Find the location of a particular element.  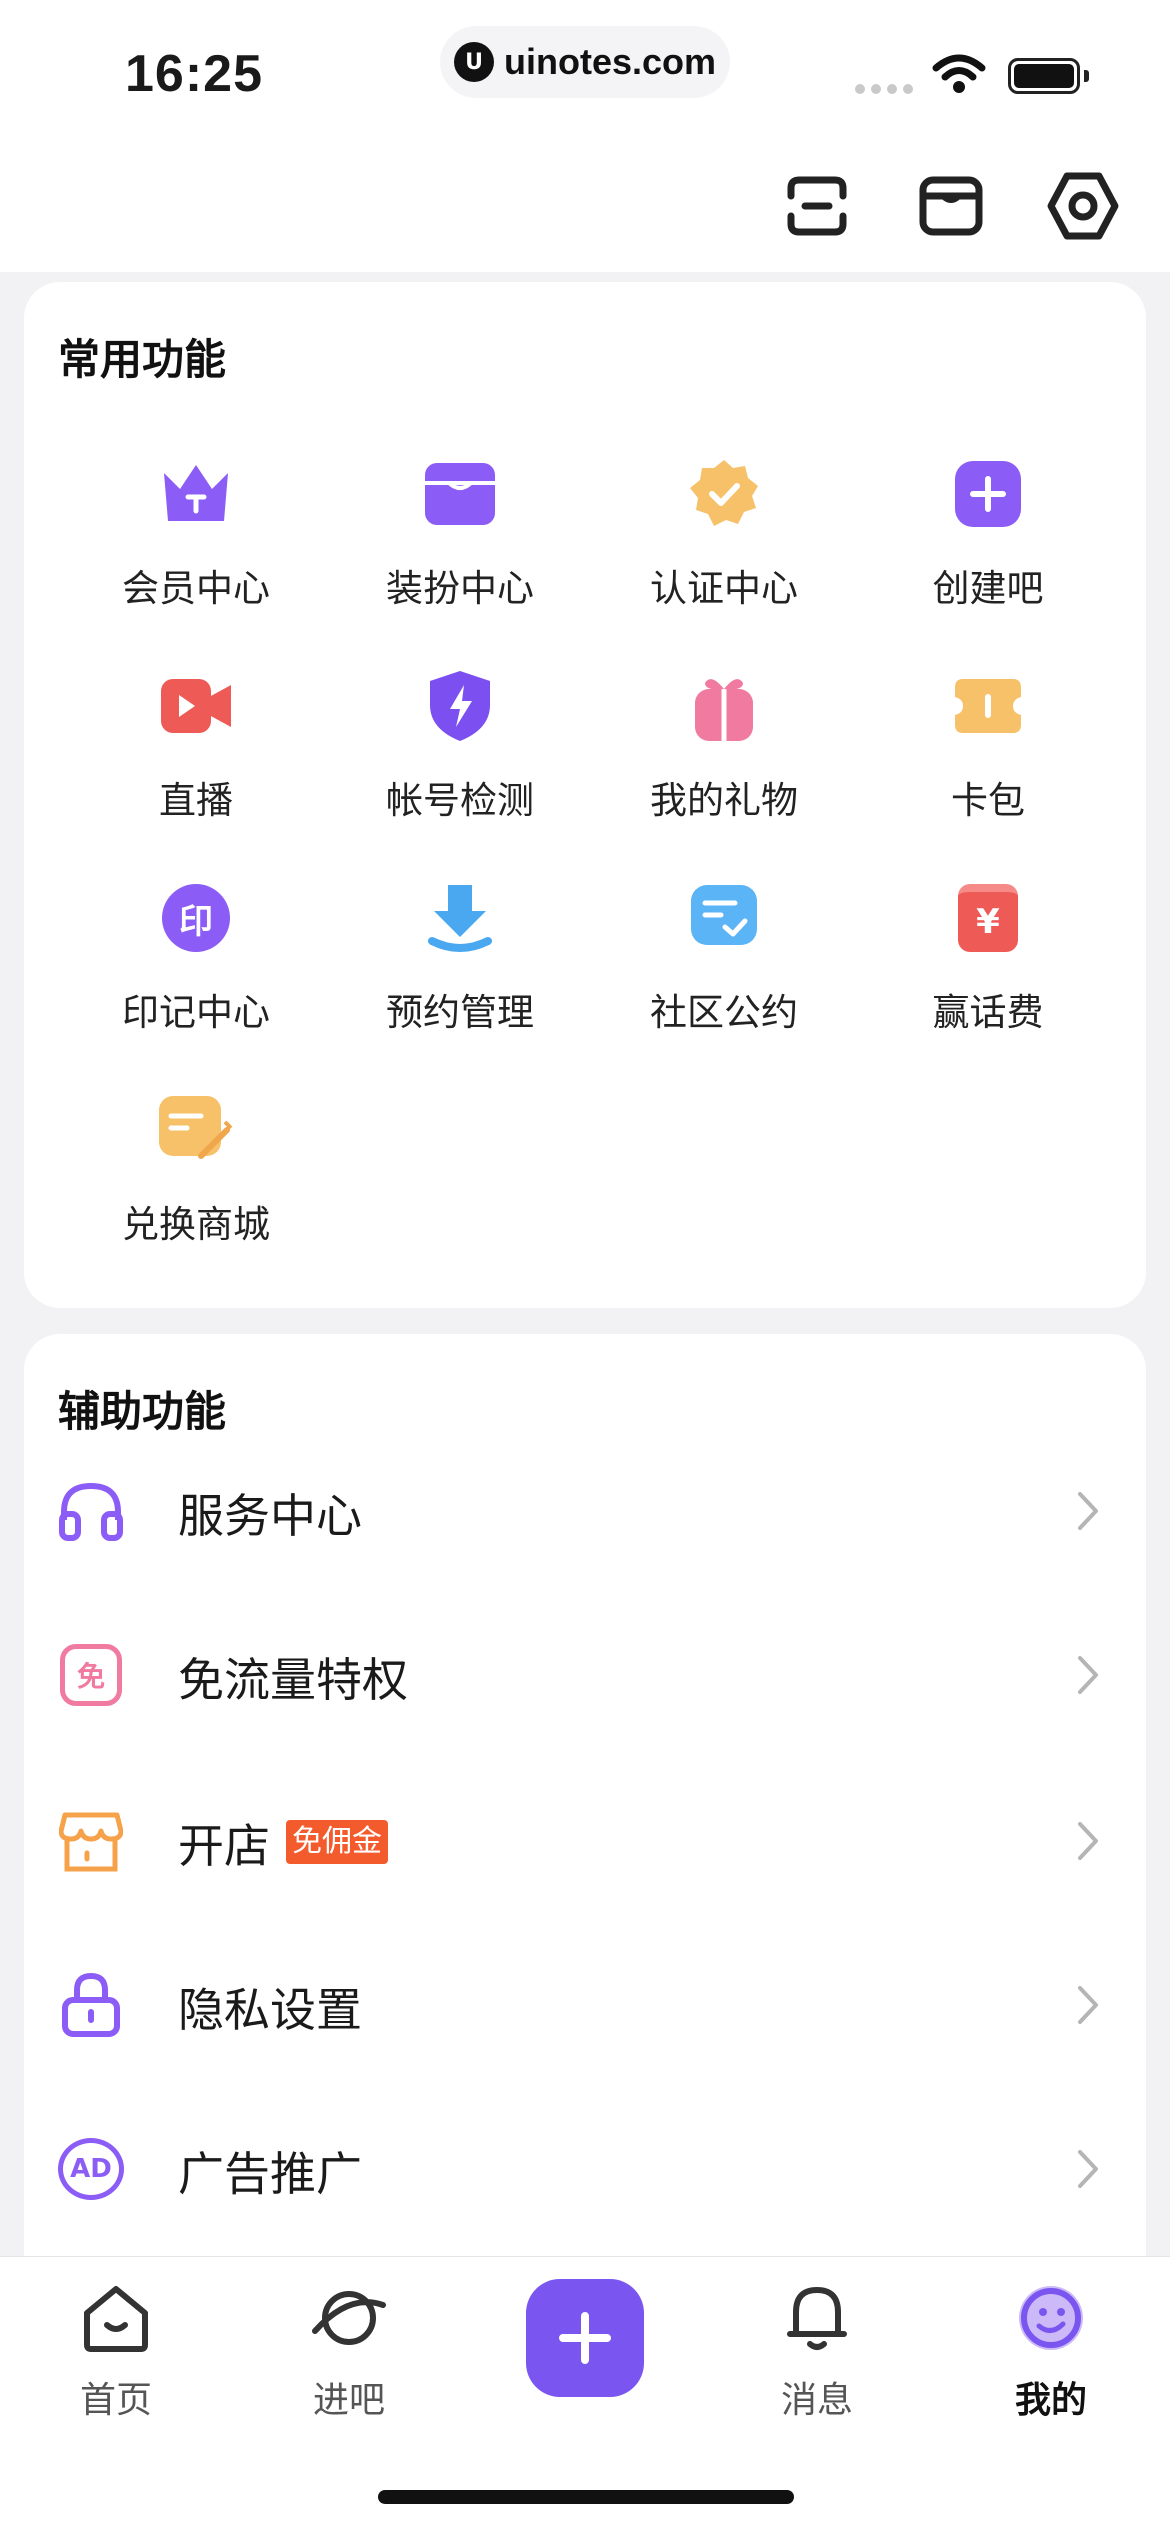

list-item-label: 广告推广 is located at coordinates (270, 2174).